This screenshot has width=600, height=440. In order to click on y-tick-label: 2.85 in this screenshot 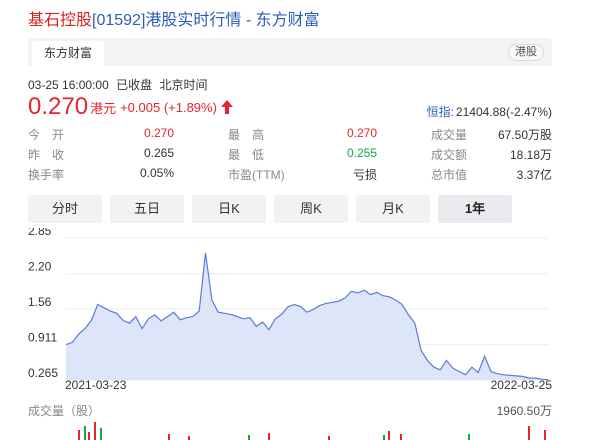, I will do `click(40, 233)`.